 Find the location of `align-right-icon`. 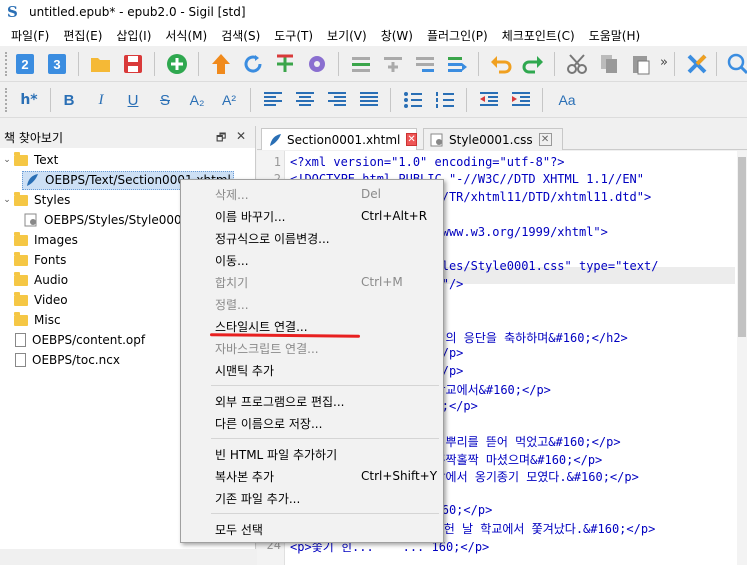

align-right-icon is located at coordinates (337, 100).